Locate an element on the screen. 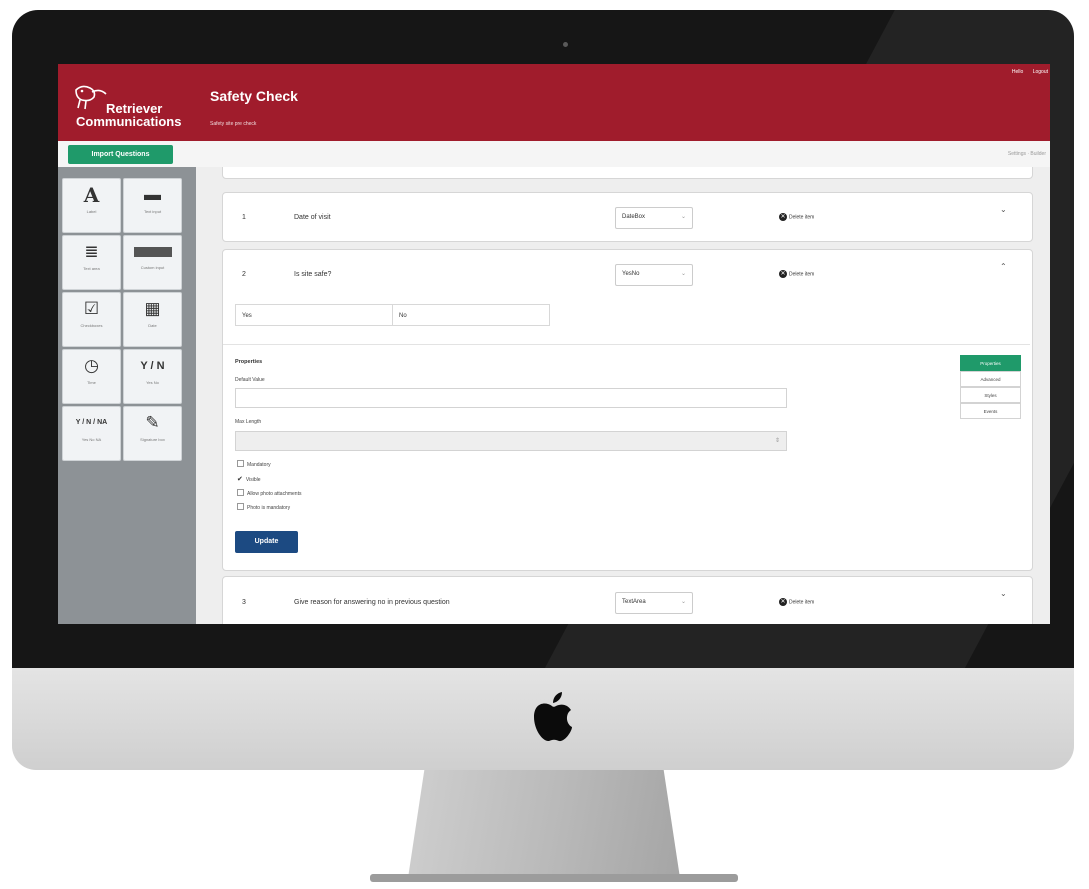 This screenshot has height=889, width=1089. tool-checkboxes: ☑ Checkboxes is located at coordinates (91, 319).